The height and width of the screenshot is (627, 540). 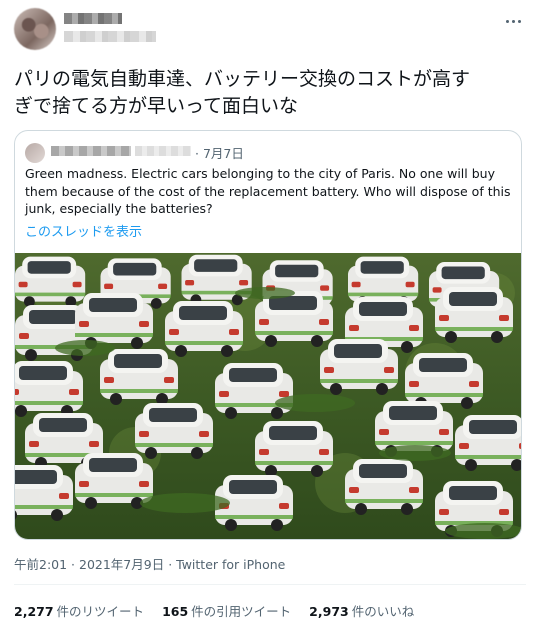 What do you see at coordinates (93, 18) in the screenshot?
I see `author-name-blurred` at bounding box center [93, 18].